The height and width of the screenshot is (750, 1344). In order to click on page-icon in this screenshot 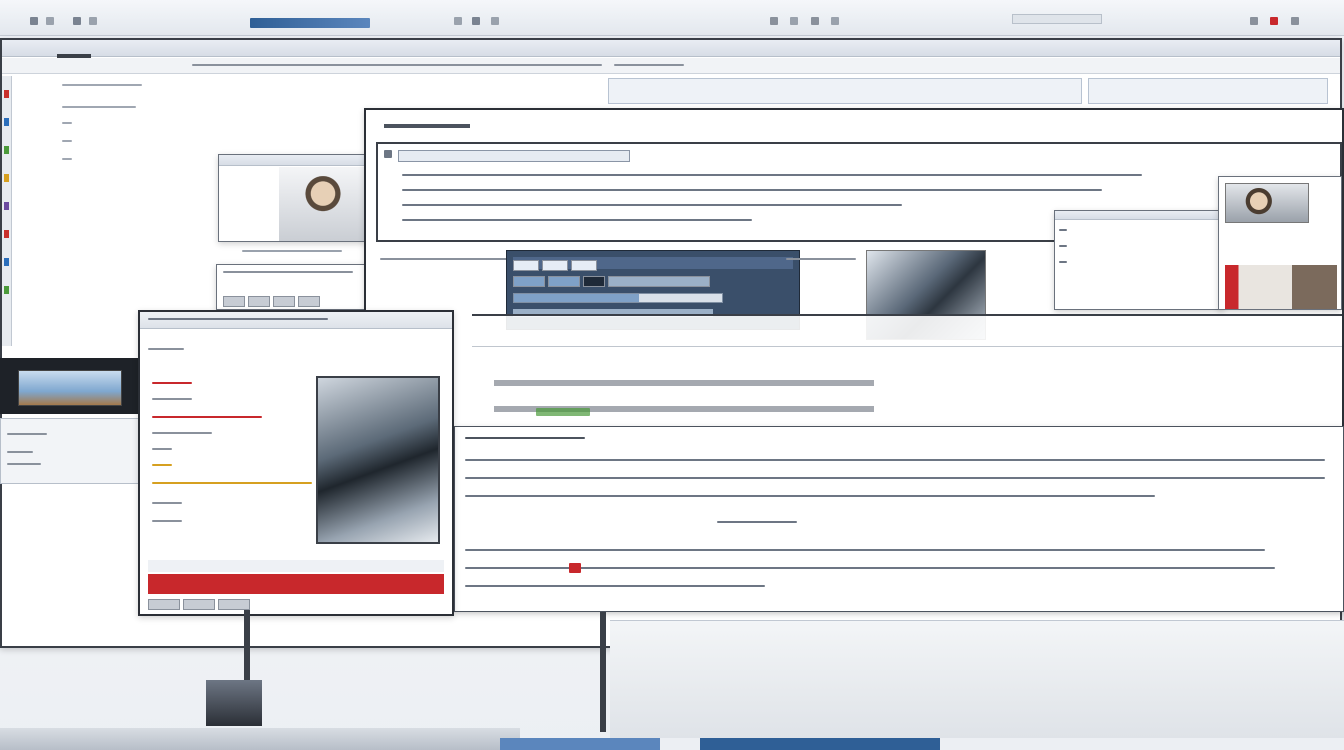, I will do `click(93, 20)`.